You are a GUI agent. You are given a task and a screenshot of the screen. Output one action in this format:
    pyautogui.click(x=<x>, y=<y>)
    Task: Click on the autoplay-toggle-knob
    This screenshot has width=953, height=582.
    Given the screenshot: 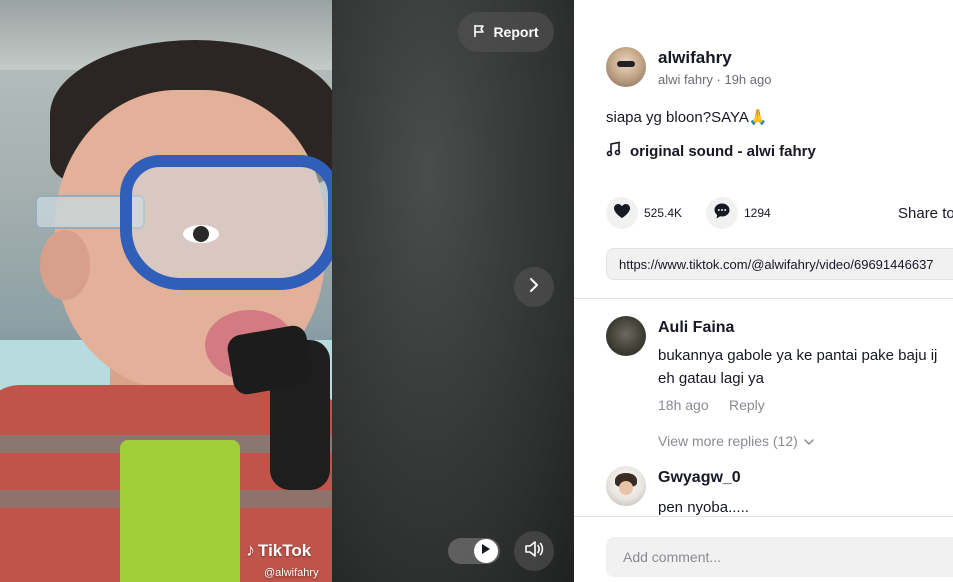 What is the action you would take?
    pyautogui.click(x=486, y=551)
    